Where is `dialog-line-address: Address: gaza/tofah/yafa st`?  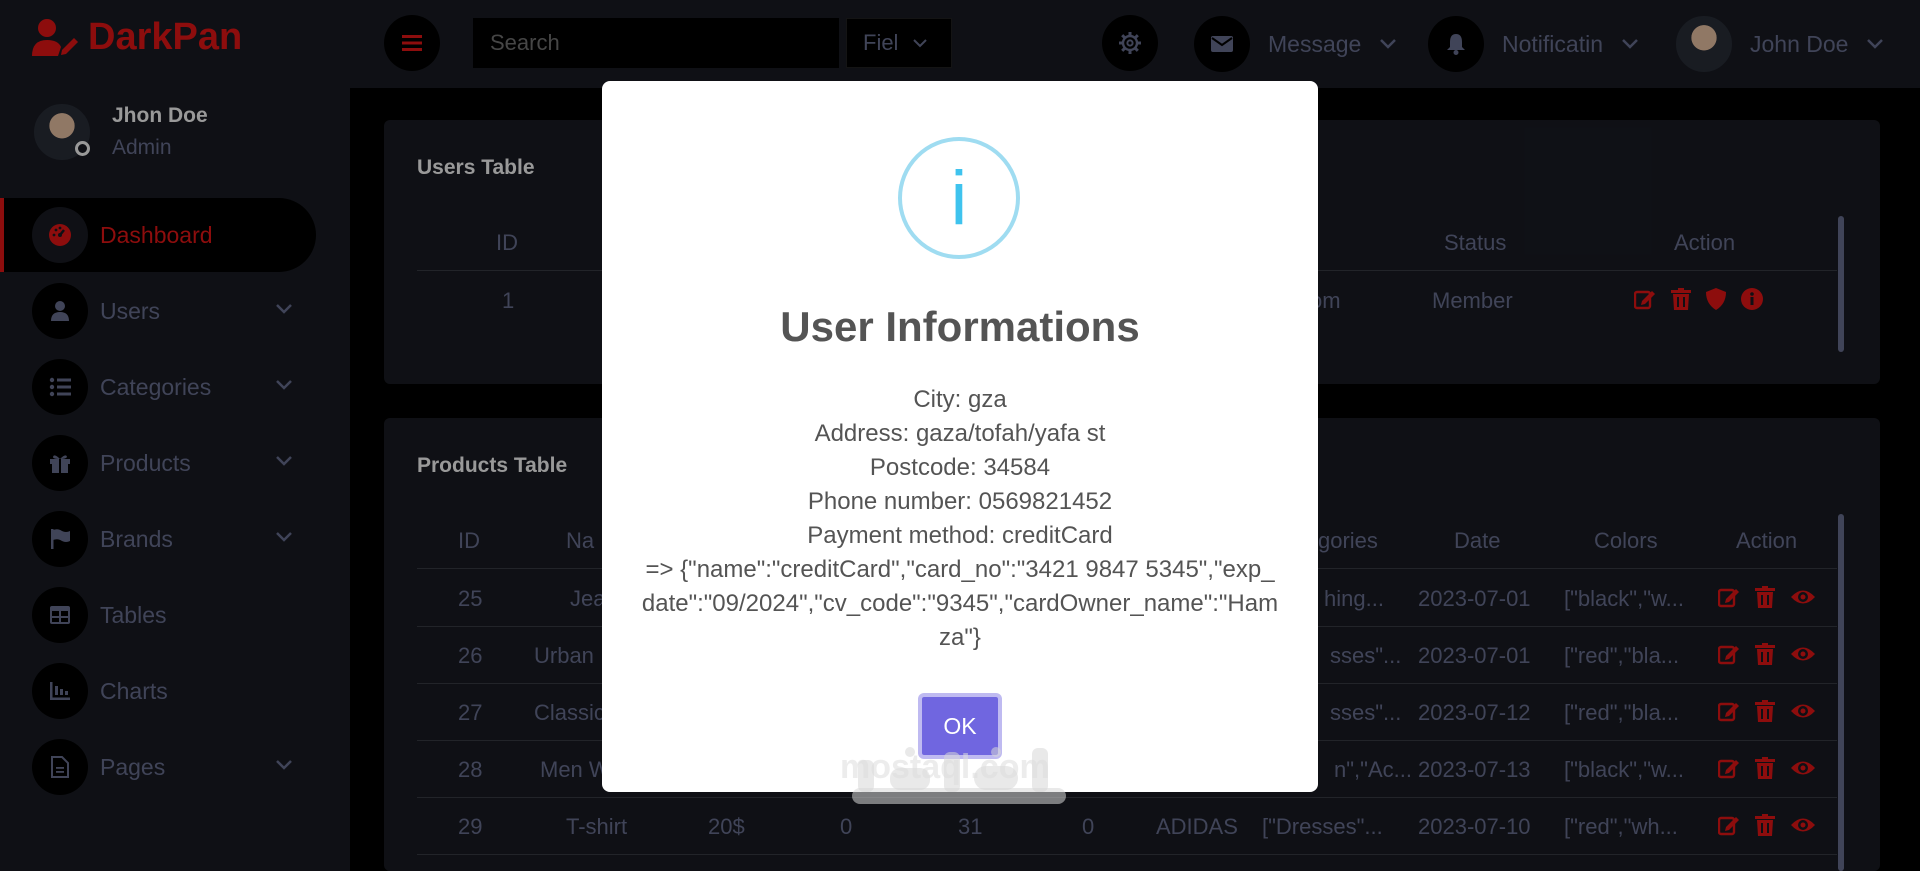 dialog-line-address: Address: gaza/tofah/yafa st is located at coordinates (960, 433).